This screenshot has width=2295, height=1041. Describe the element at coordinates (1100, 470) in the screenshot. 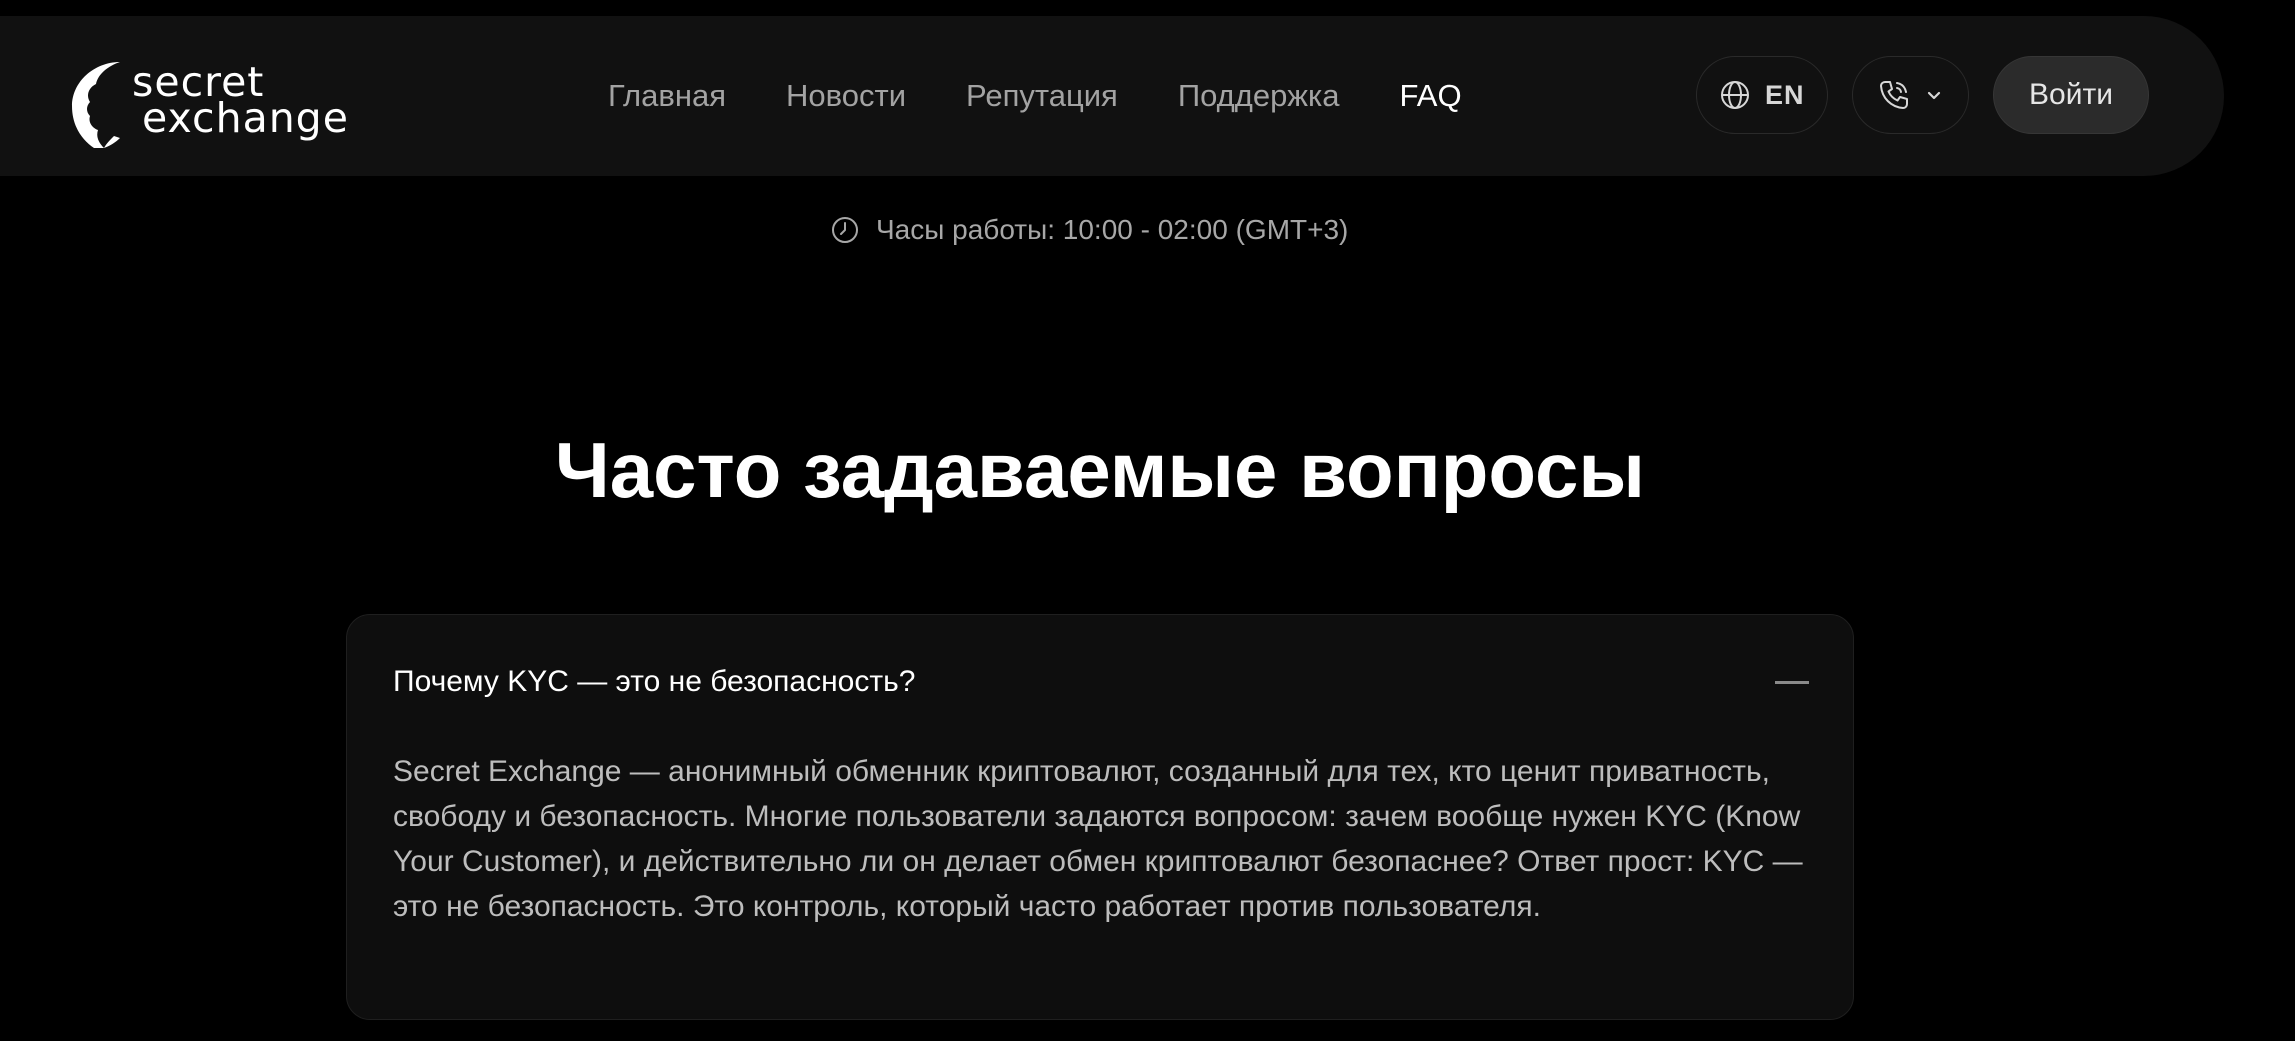

I see `page-title: Часто задаваемые вопросы` at that location.